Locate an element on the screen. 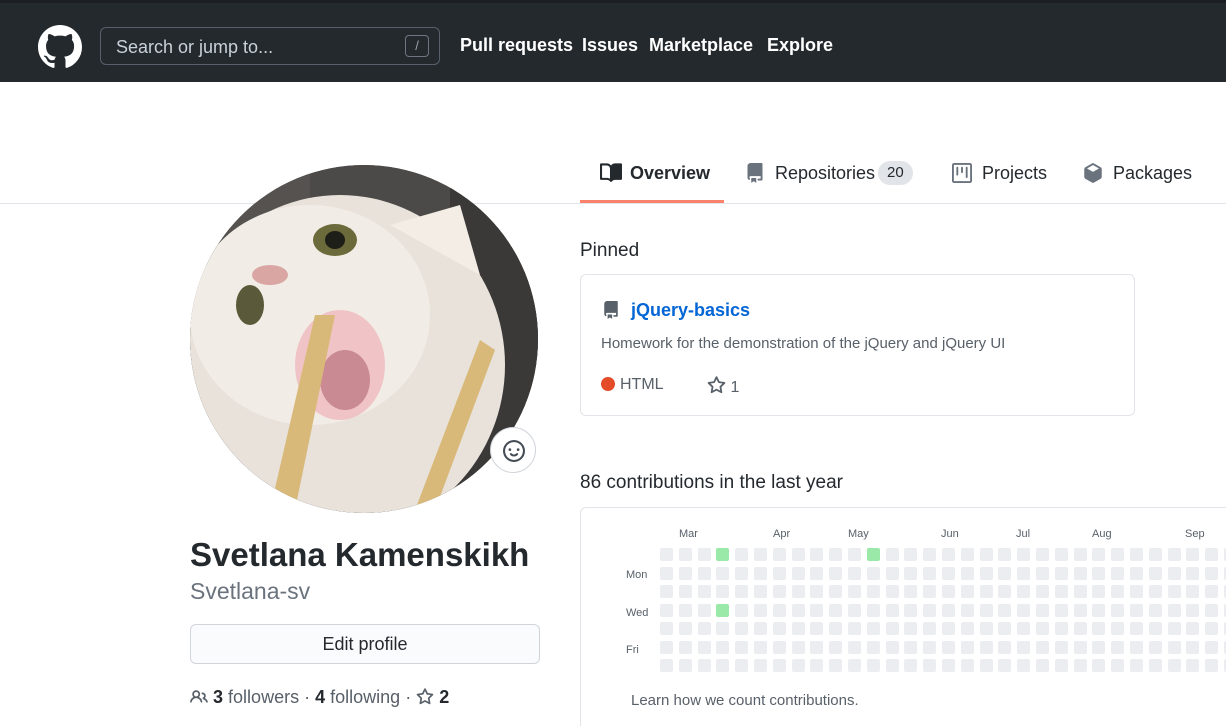  tab-packages: Packages is located at coordinates (1138, 180).